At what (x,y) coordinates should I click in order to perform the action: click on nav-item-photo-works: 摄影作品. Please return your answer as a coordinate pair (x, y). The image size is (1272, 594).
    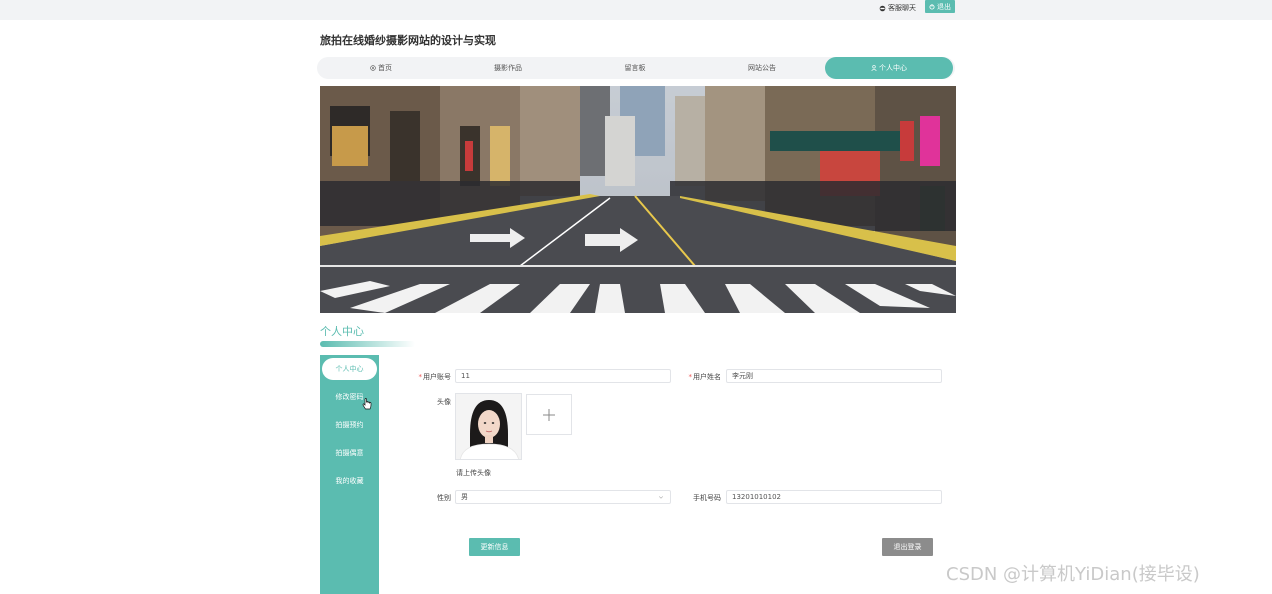
    Looking at the image, I should click on (508, 68).